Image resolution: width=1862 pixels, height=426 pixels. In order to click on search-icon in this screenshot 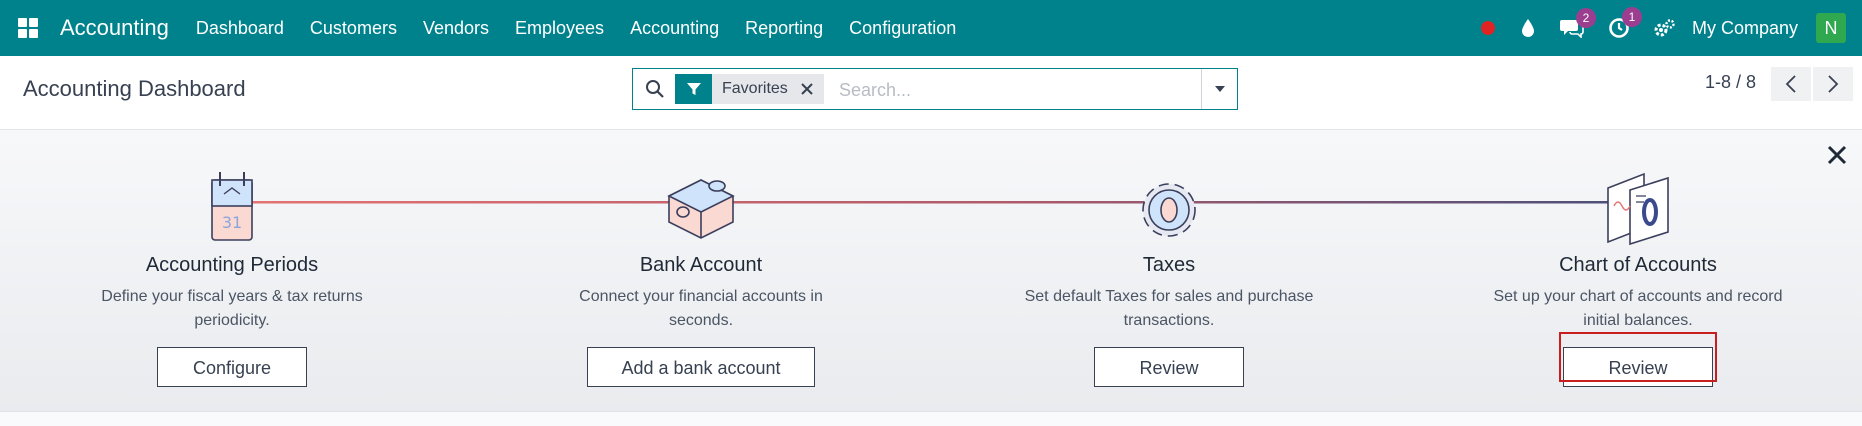, I will do `click(655, 91)`.